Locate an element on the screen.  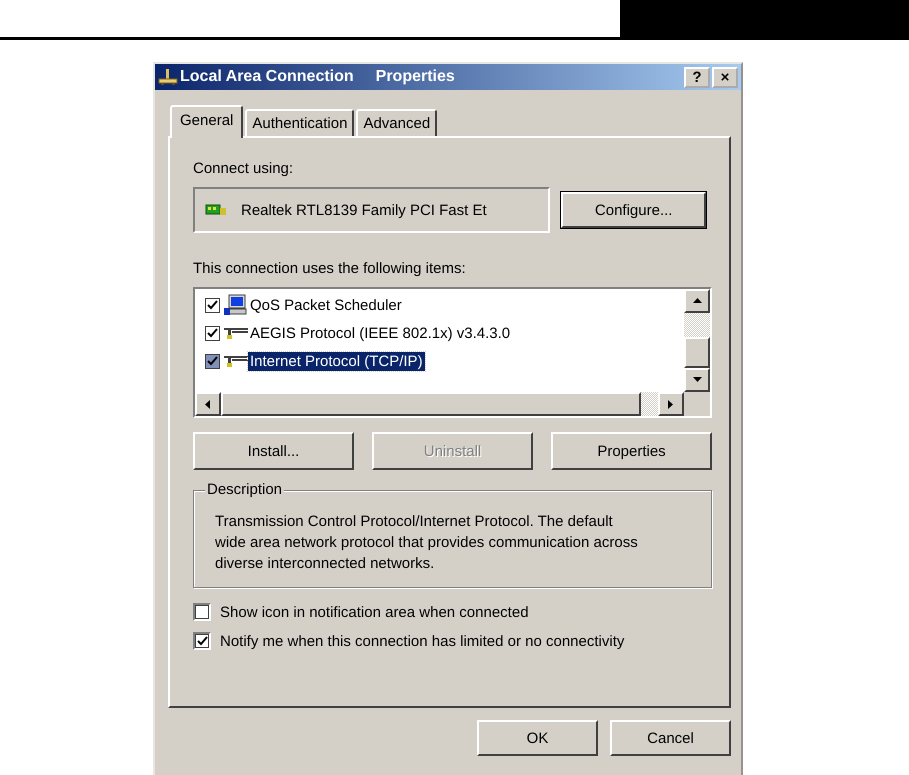
option-label: Show icon in notification area when connected is located at coordinates (374, 612).